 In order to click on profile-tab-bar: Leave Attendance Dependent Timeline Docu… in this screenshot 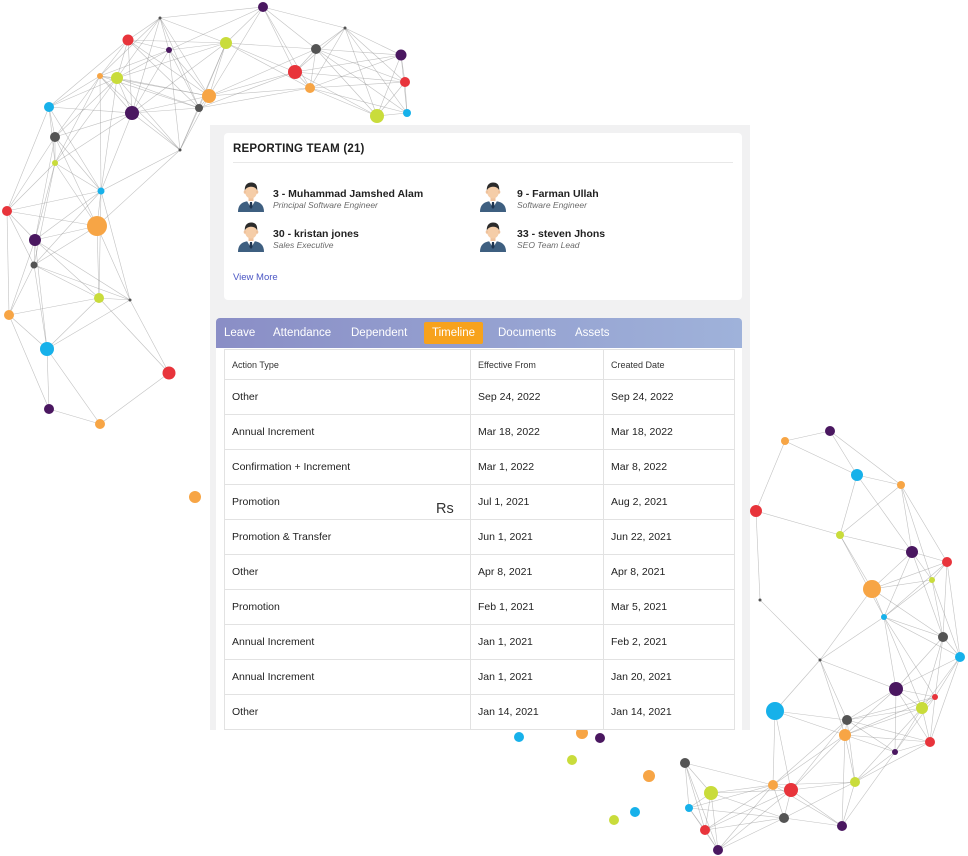, I will do `click(479, 333)`.